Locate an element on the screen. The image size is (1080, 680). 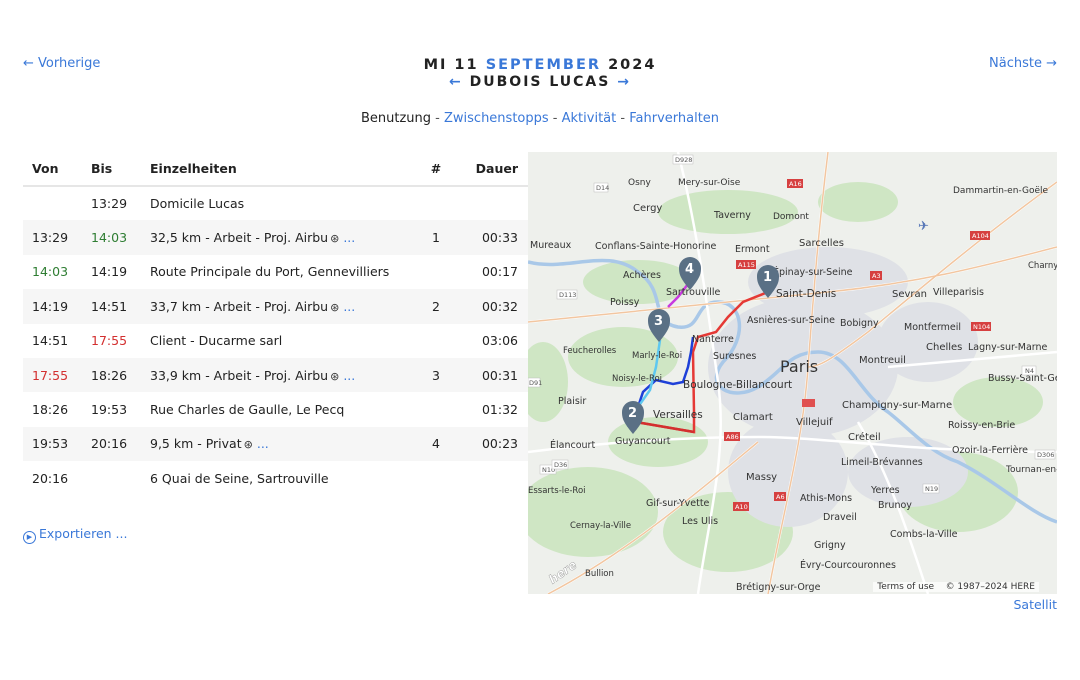
road-label: A115 is located at coordinates (746, 265).